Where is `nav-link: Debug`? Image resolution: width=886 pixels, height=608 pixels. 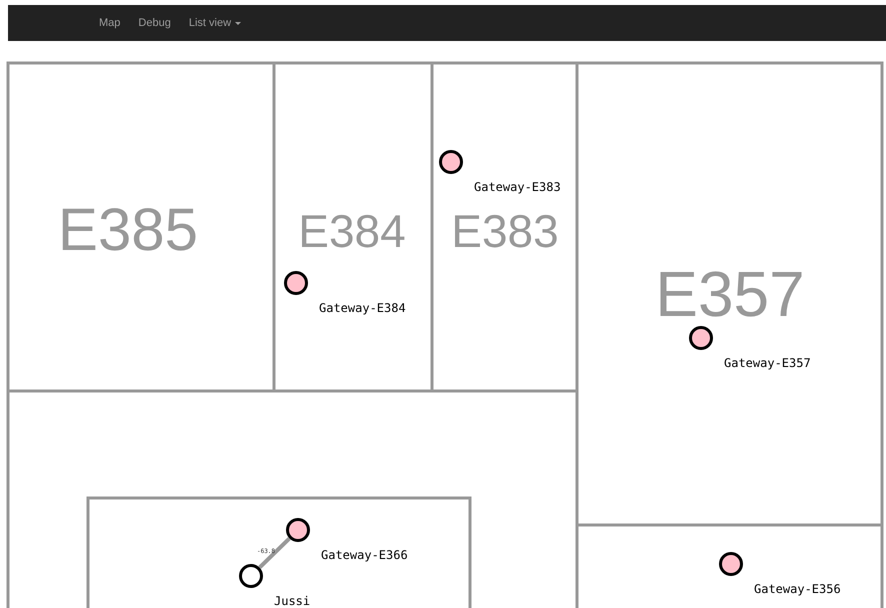
nav-link: Debug is located at coordinates (154, 23).